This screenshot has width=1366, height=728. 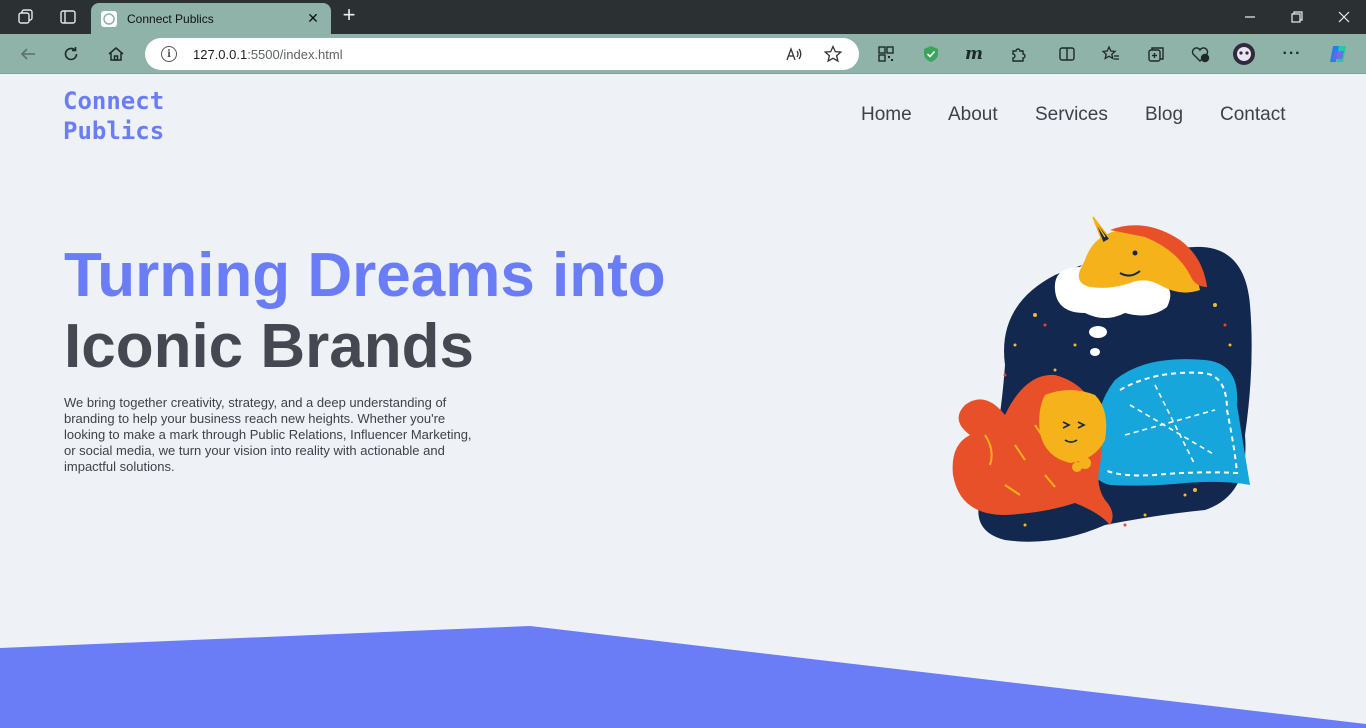 I want to click on sleeping-unicorn-illustration, so click(x=1102, y=379).